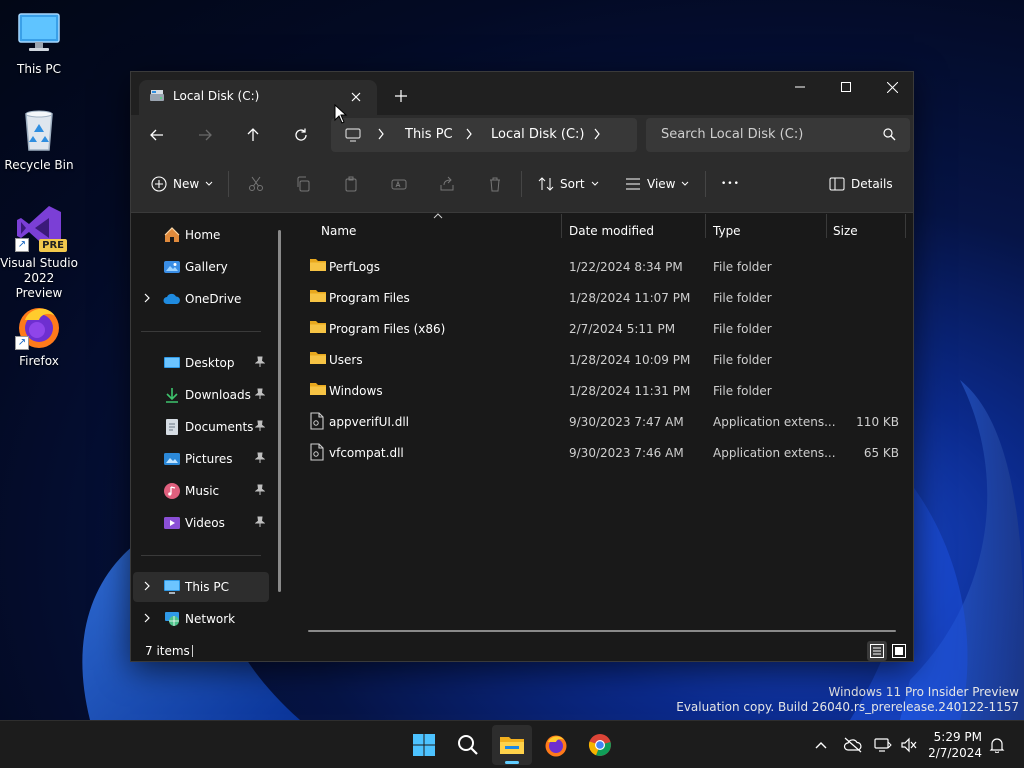  Describe the element at coordinates (39, 43) in the screenshot. I see `desktop-icon-this-pc: This PC` at that location.